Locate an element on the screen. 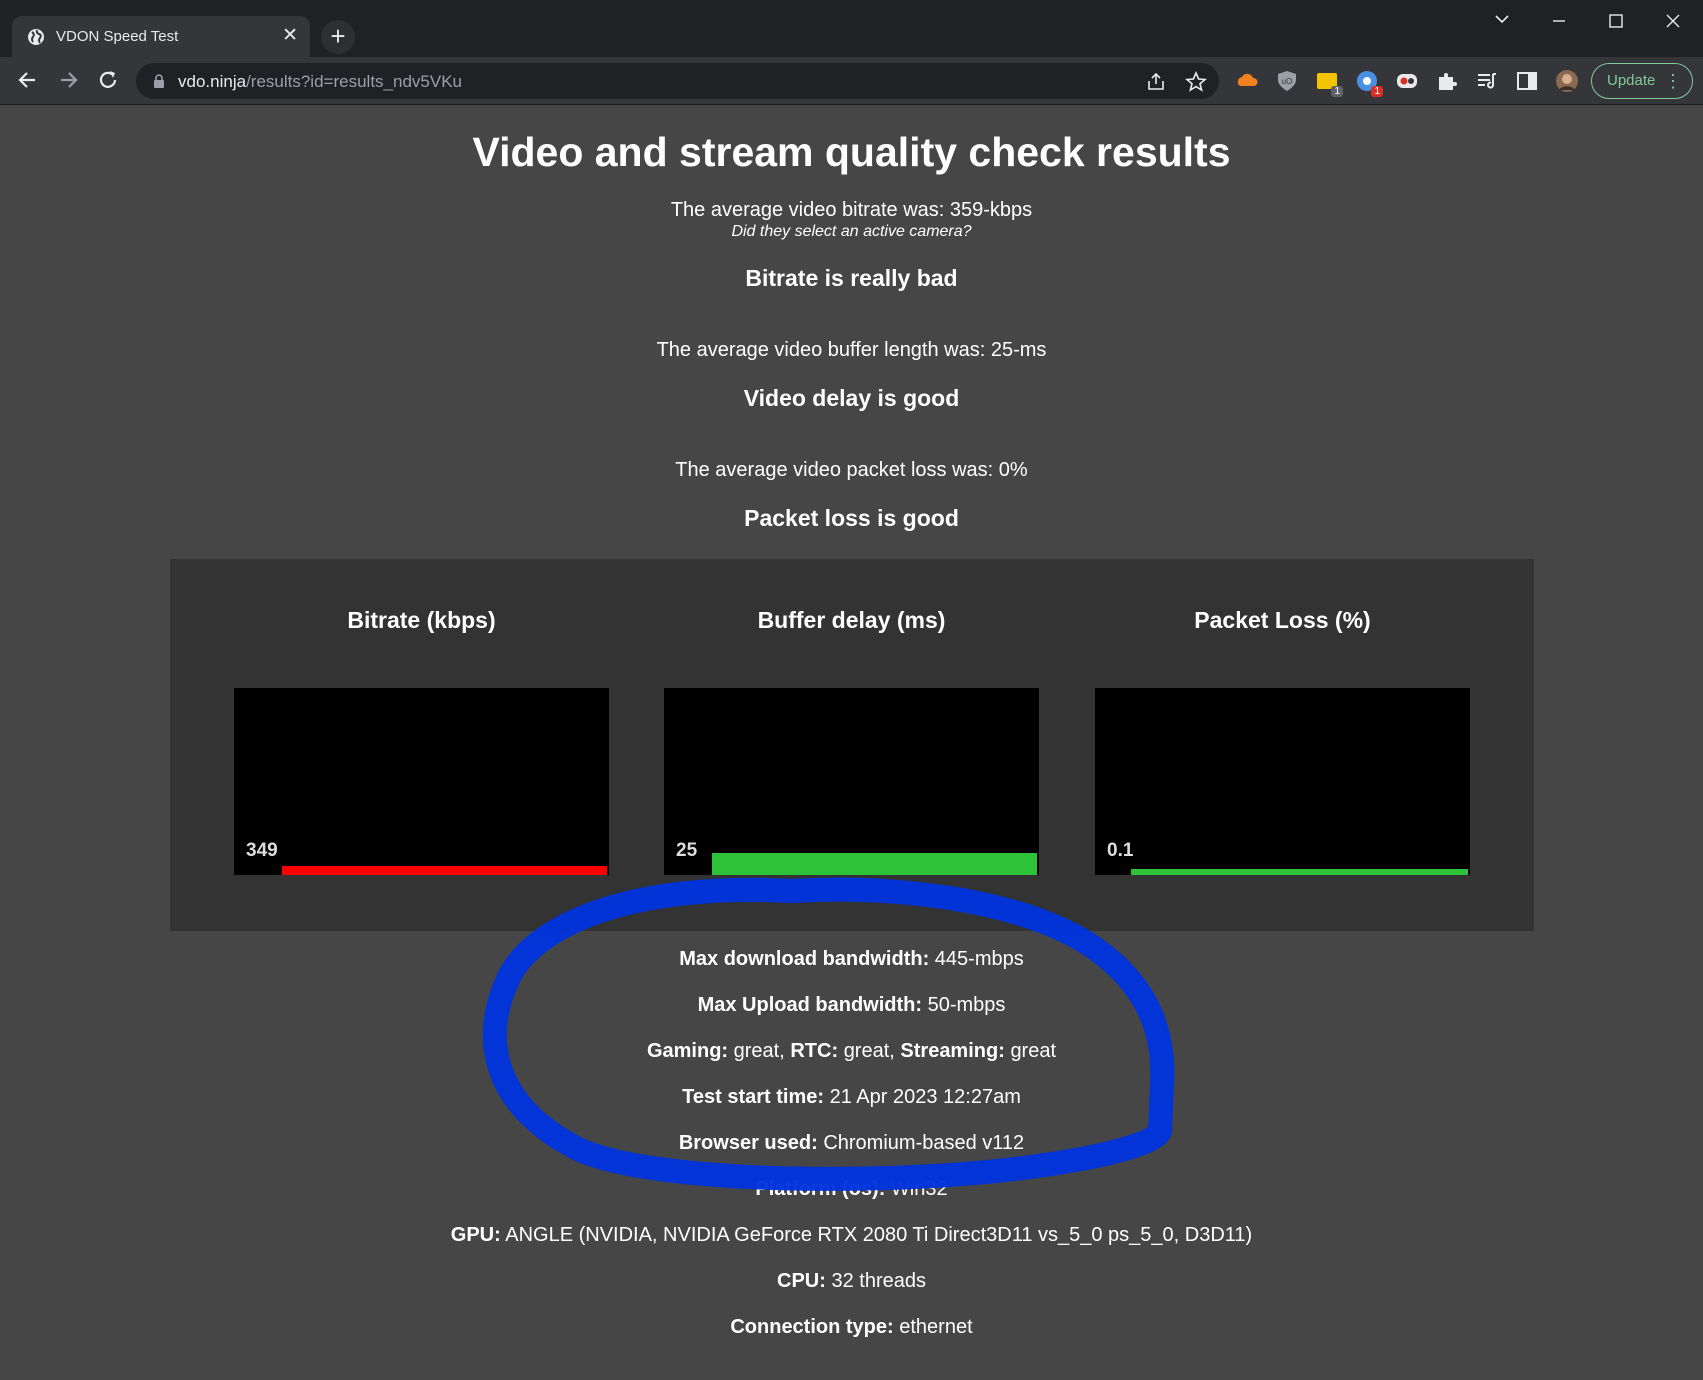 The width and height of the screenshot is (1703, 1380). stat-label: GPU: is located at coordinates (475, 1235).